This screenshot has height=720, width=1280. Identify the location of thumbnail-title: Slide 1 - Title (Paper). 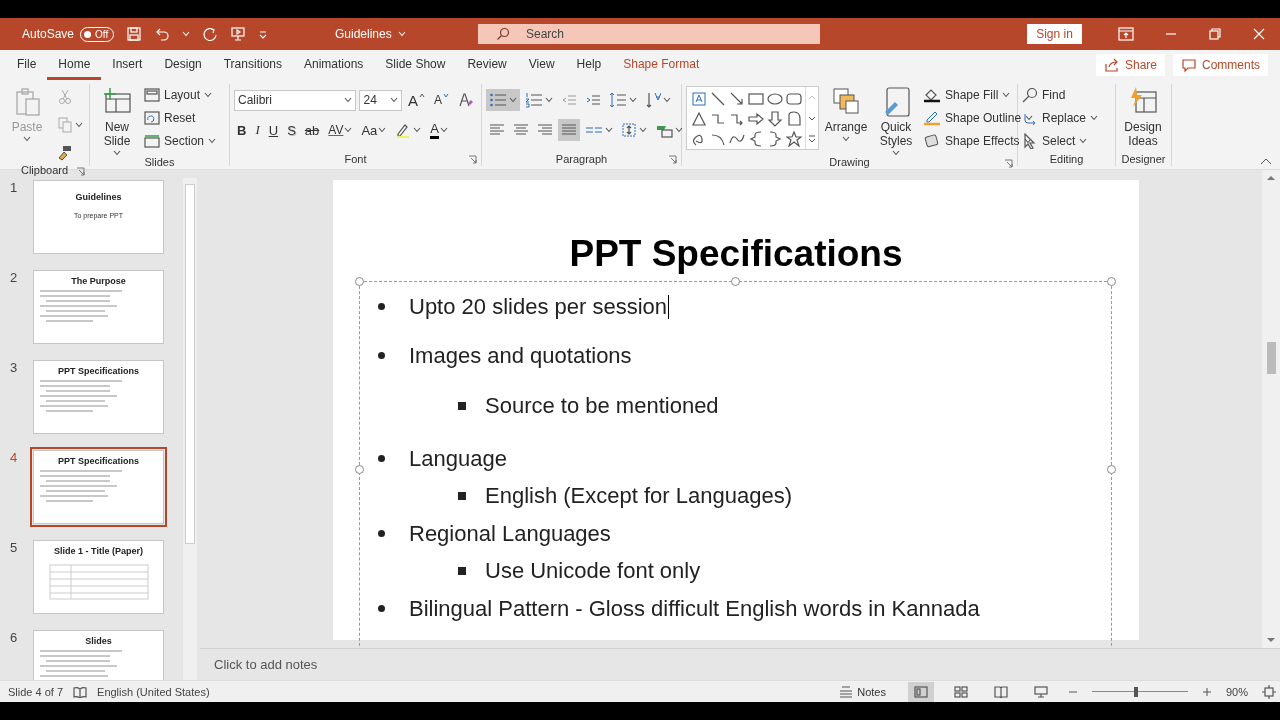
(98, 551).